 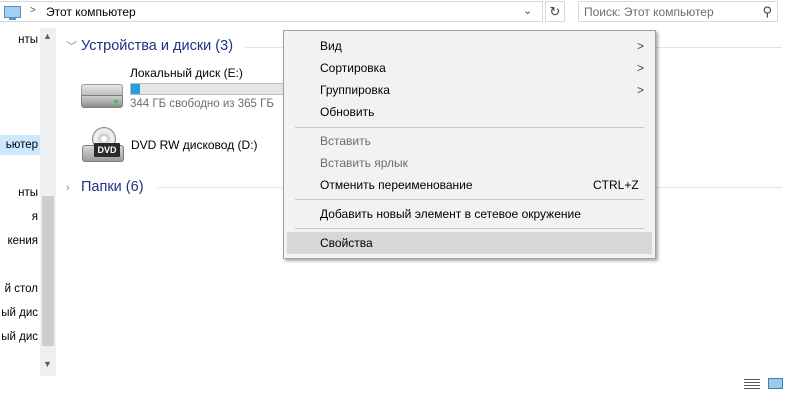 What do you see at coordinates (186, 73) in the screenshot?
I see `drive-name-local: Локальный диск (E:)` at bounding box center [186, 73].